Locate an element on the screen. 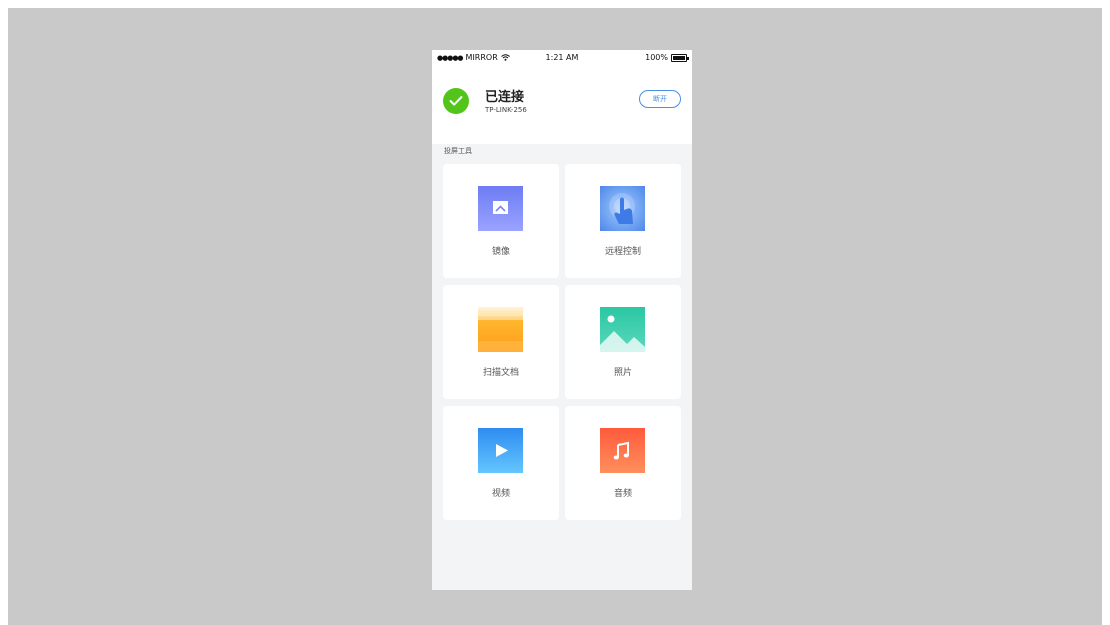  status-bar-right: 100% is located at coordinates (667, 57).